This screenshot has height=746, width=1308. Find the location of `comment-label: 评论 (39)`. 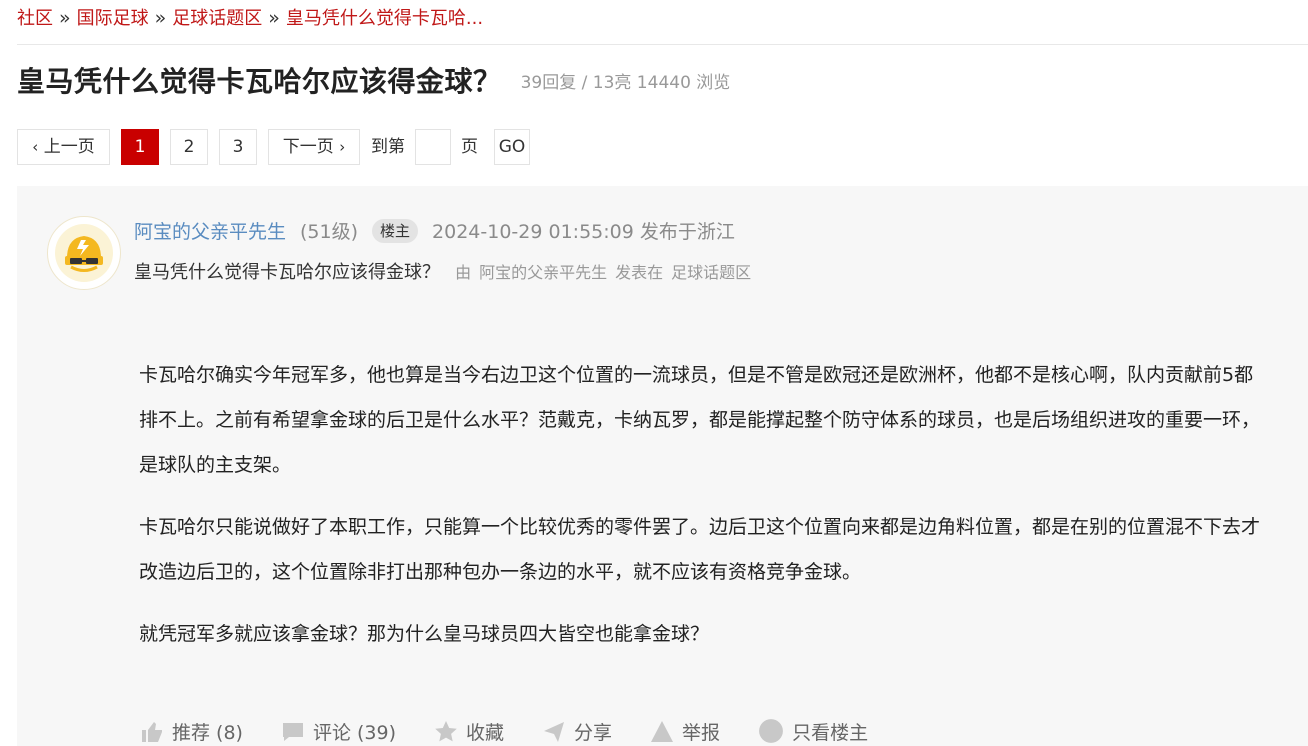

comment-label: 评论 (39) is located at coordinates (354, 733).